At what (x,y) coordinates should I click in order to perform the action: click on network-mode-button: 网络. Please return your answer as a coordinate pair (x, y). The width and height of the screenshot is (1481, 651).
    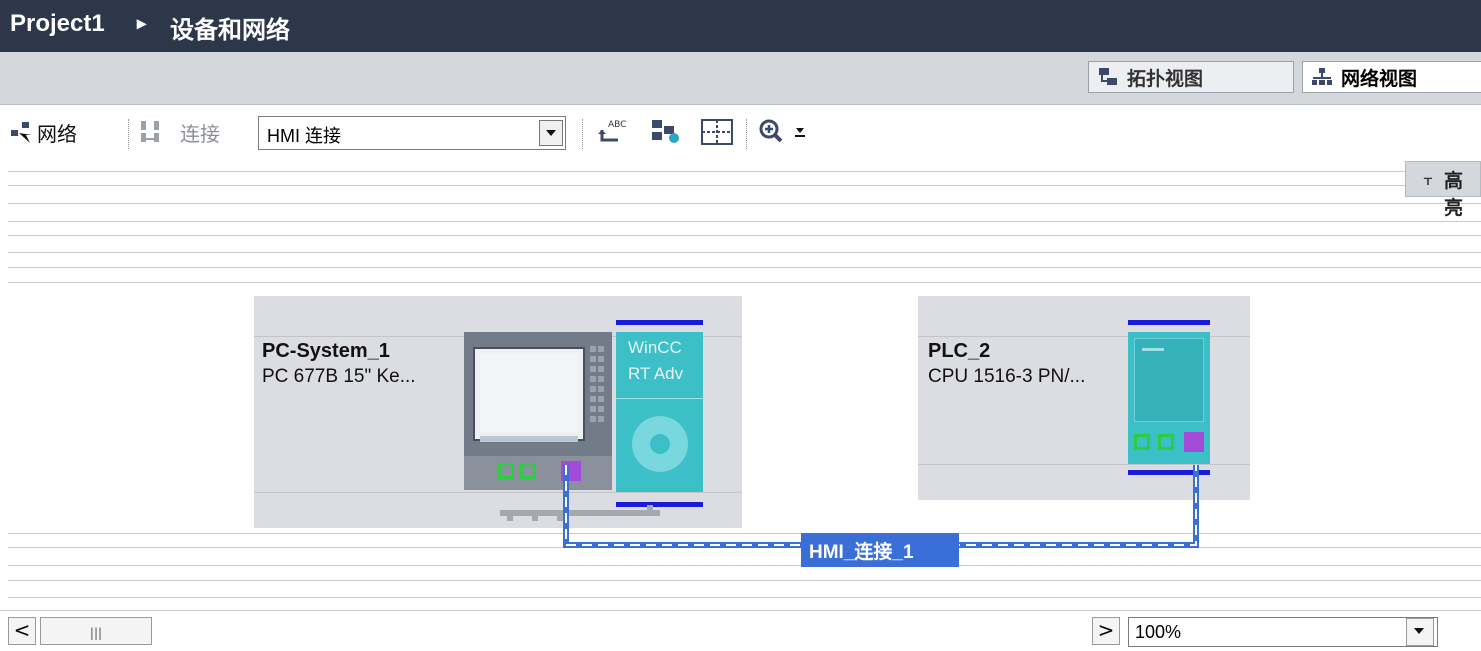
    Looking at the image, I should click on (57, 132).